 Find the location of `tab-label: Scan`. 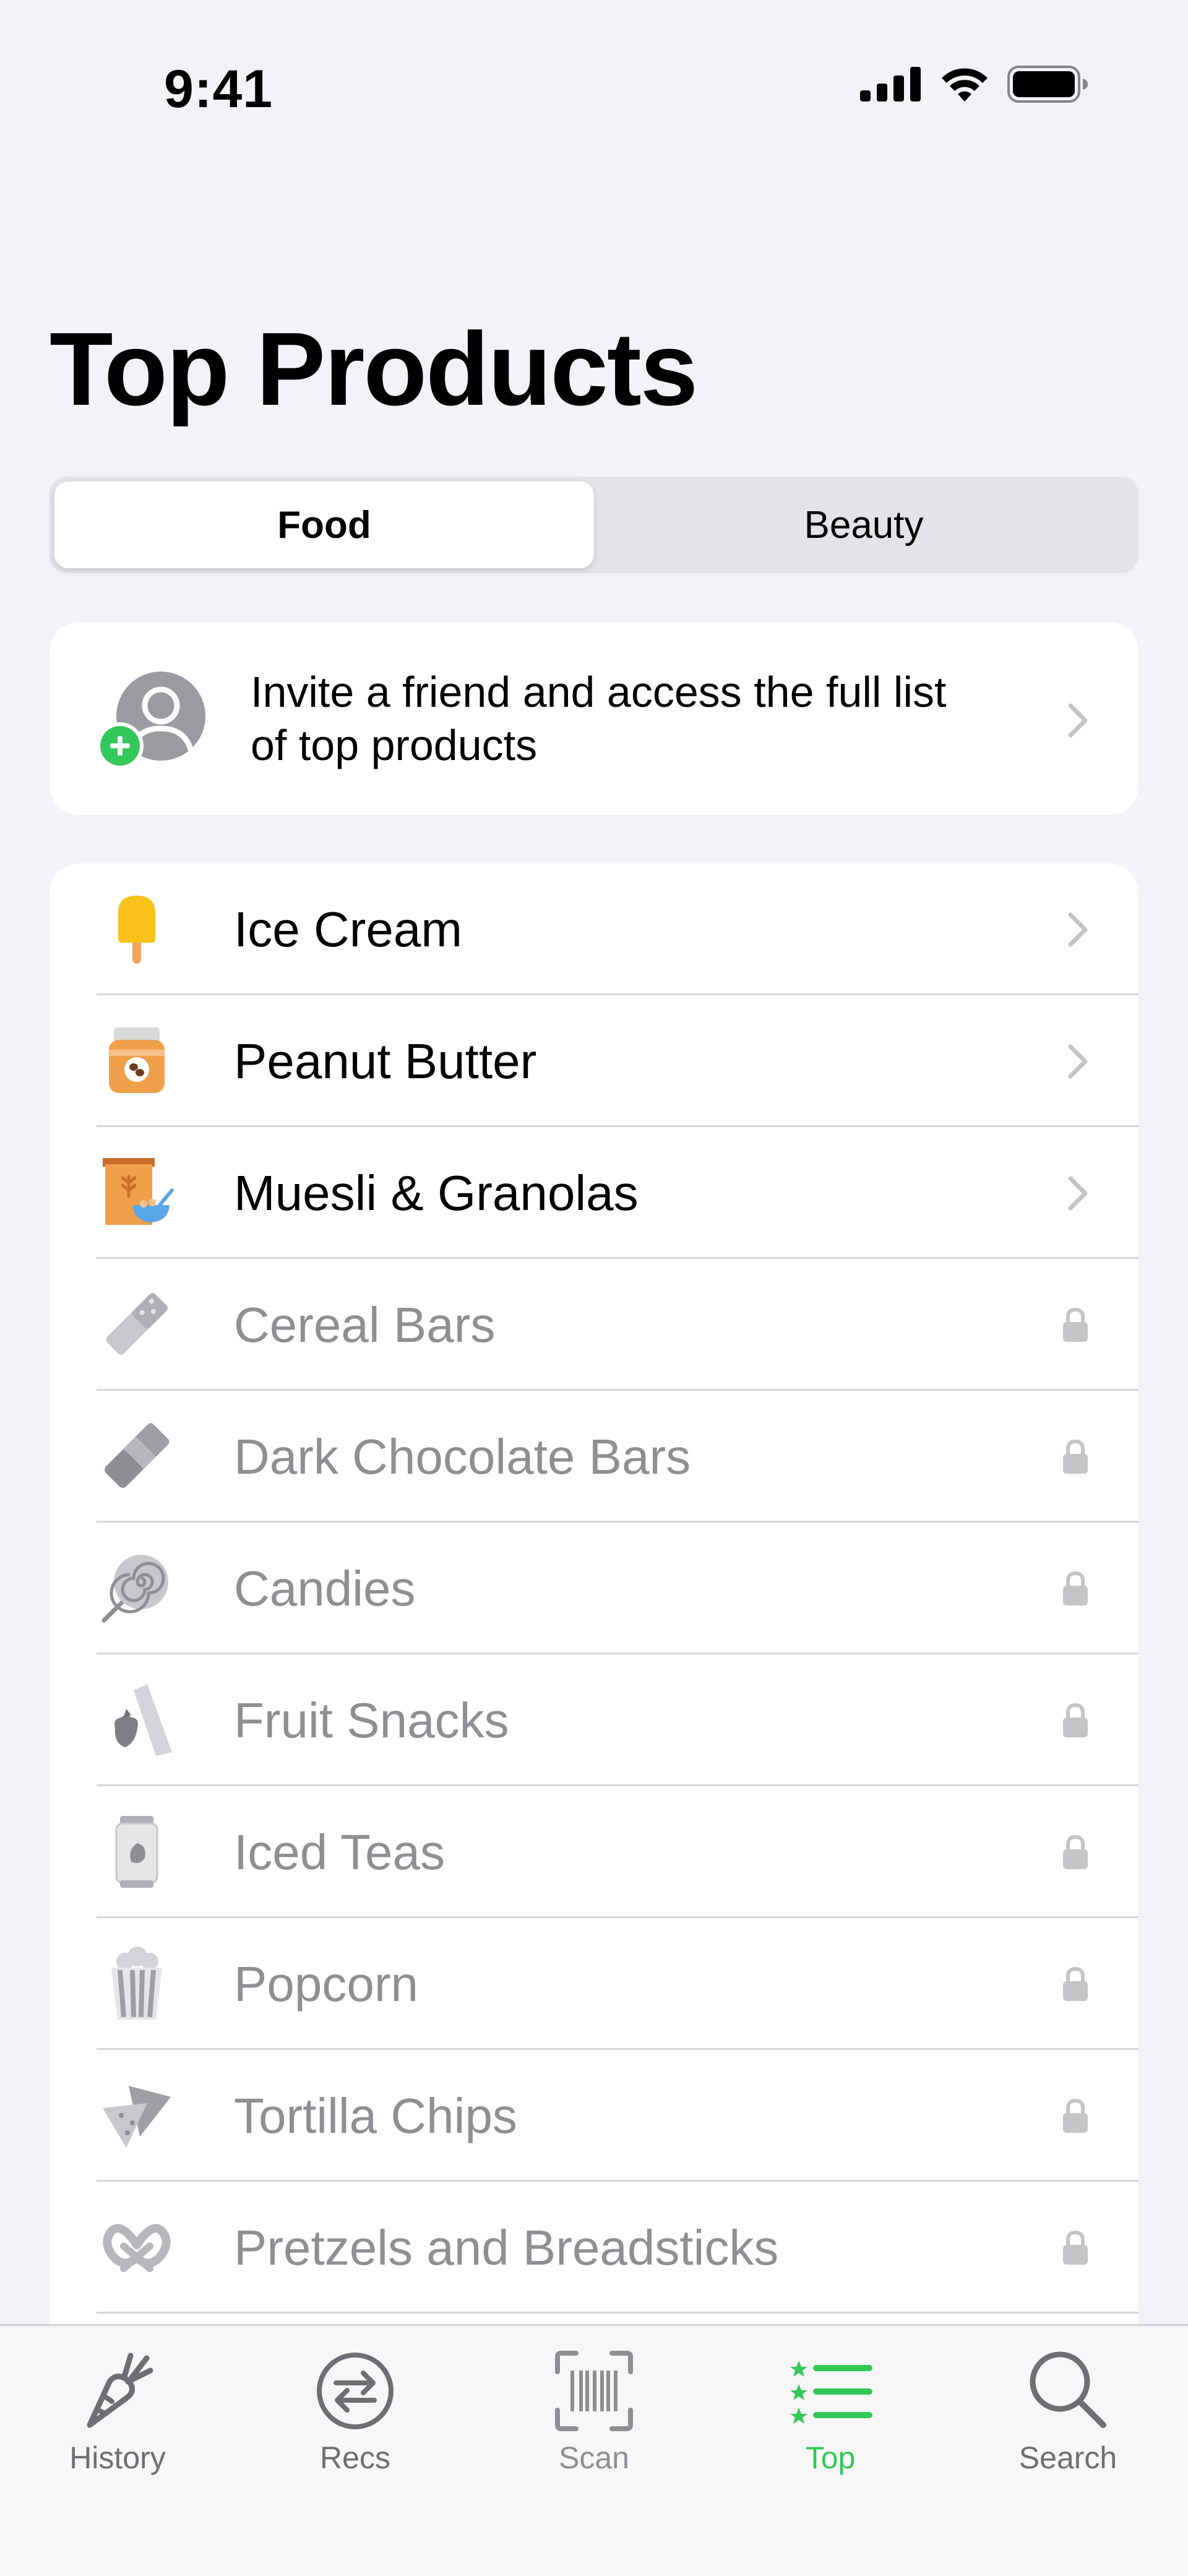

tab-label: Scan is located at coordinates (594, 2457).